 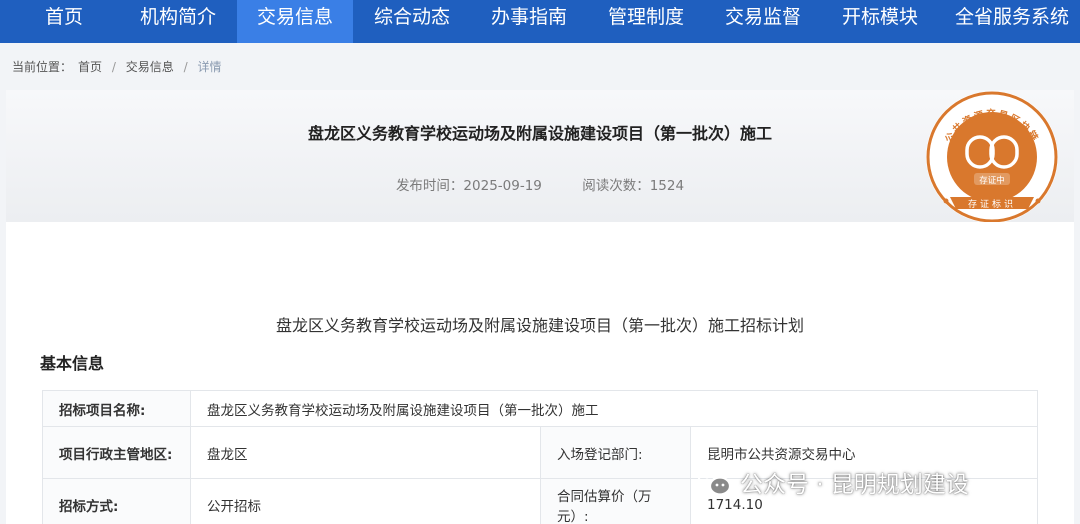 I want to click on method-value: 公开招标, so click(x=365, y=501).